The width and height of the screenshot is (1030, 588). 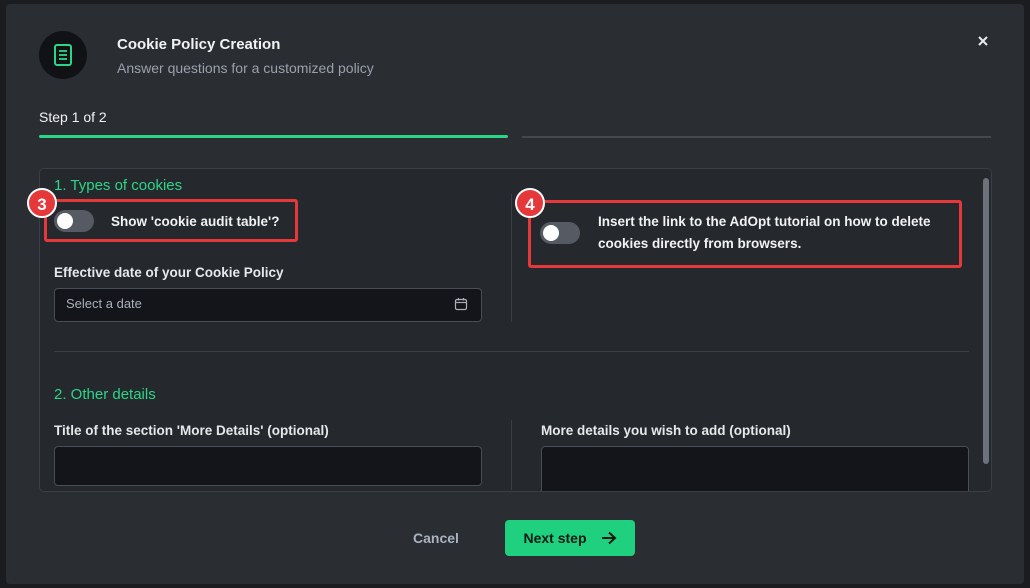 What do you see at coordinates (63, 55) in the screenshot?
I see `document-icon` at bounding box center [63, 55].